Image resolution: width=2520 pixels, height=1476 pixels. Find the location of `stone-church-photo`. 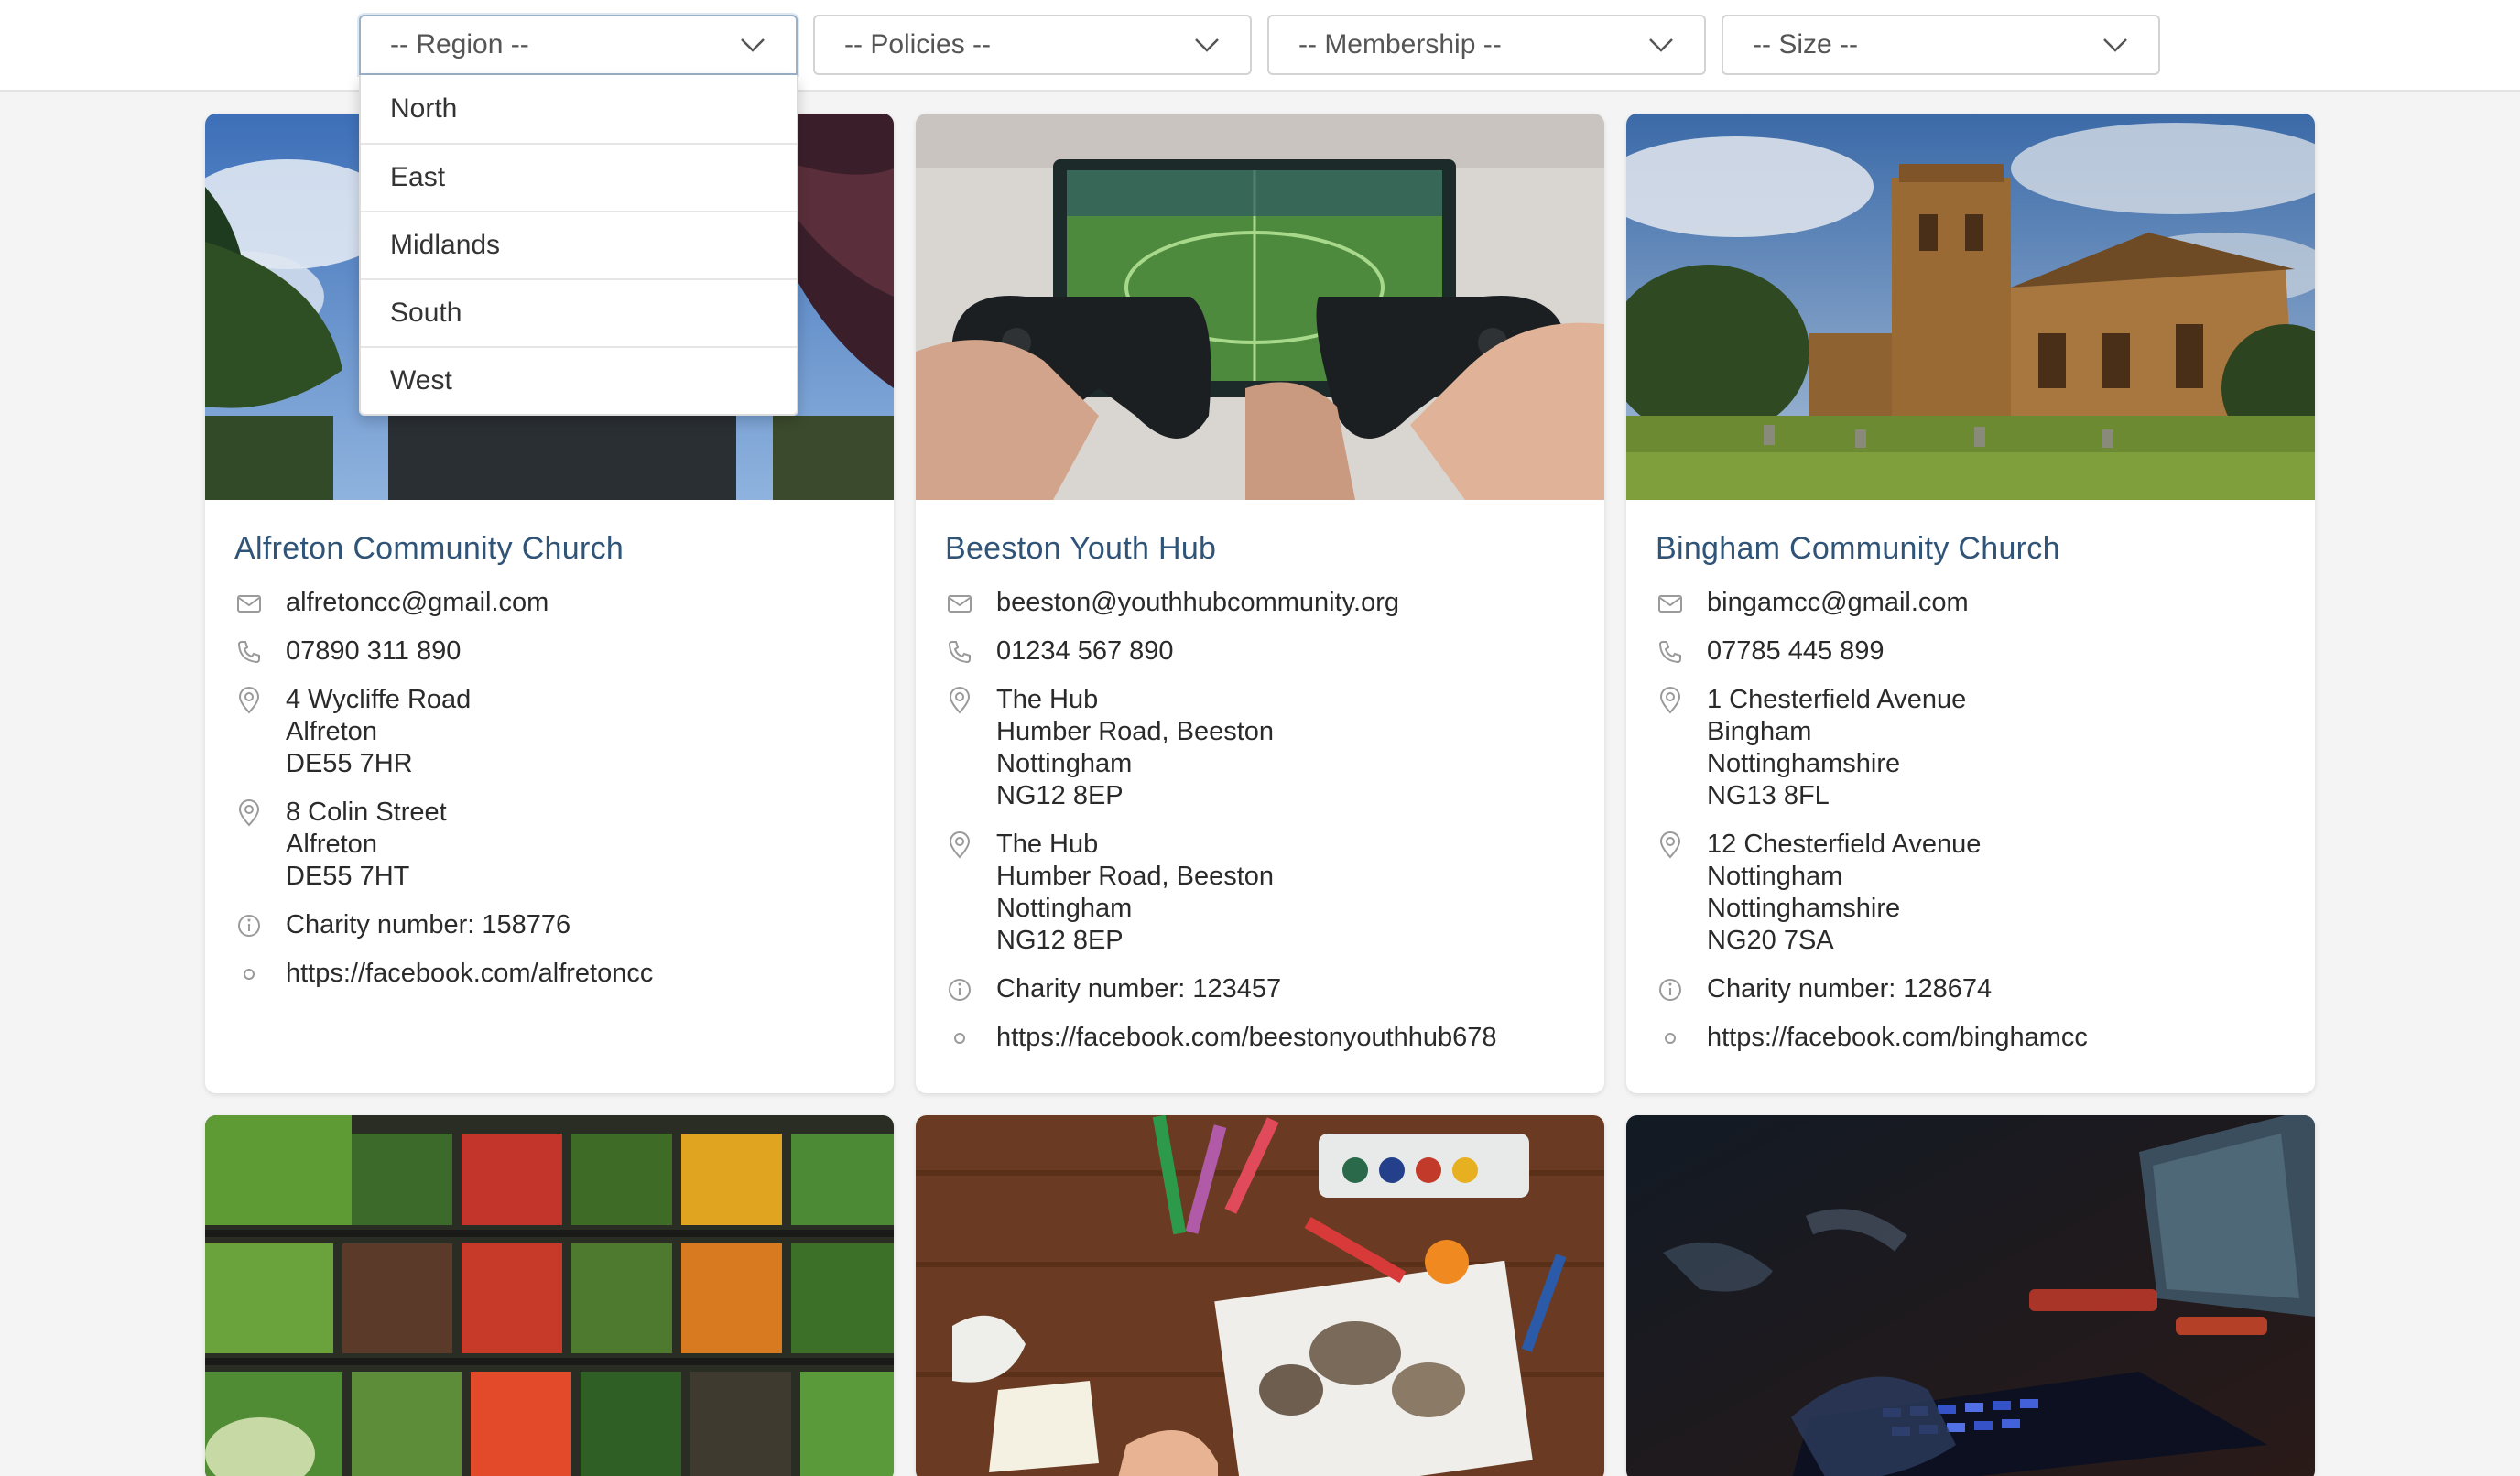

stone-church-photo is located at coordinates (1970, 307).